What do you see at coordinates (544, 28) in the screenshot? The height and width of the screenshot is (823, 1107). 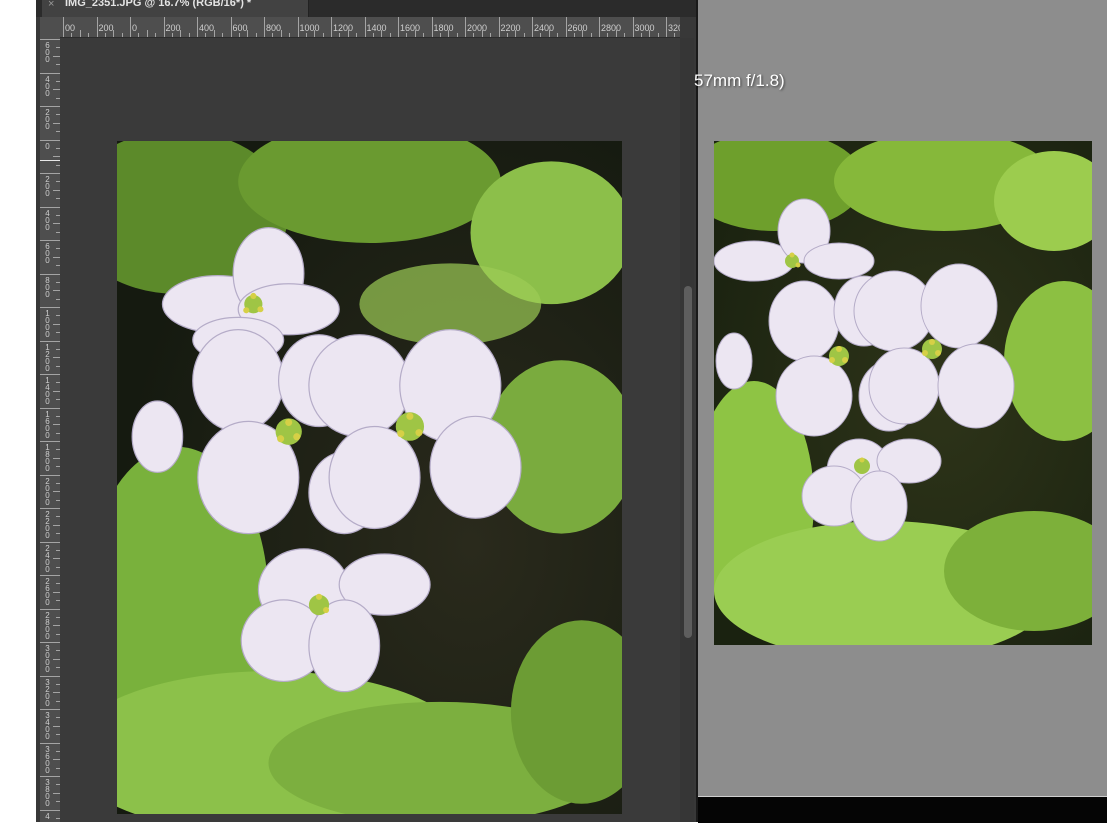 I see `ruler-label: 2400` at bounding box center [544, 28].